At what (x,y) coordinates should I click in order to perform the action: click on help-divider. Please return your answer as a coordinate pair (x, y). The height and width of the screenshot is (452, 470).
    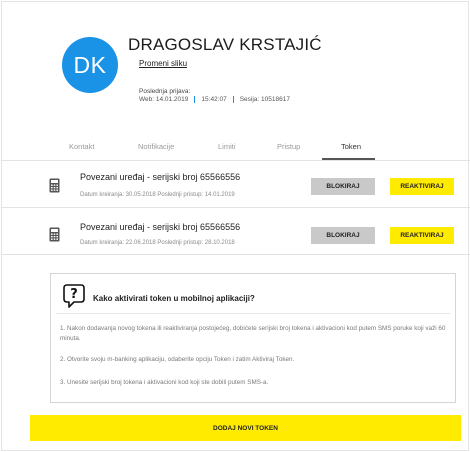
    Looking at the image, I should click on (253, 313).